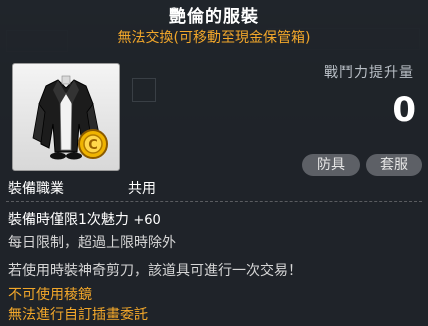  What do you see at coordinates (214, 201) in the screenshot?
I see `divider` at bounding box center [214, 201].